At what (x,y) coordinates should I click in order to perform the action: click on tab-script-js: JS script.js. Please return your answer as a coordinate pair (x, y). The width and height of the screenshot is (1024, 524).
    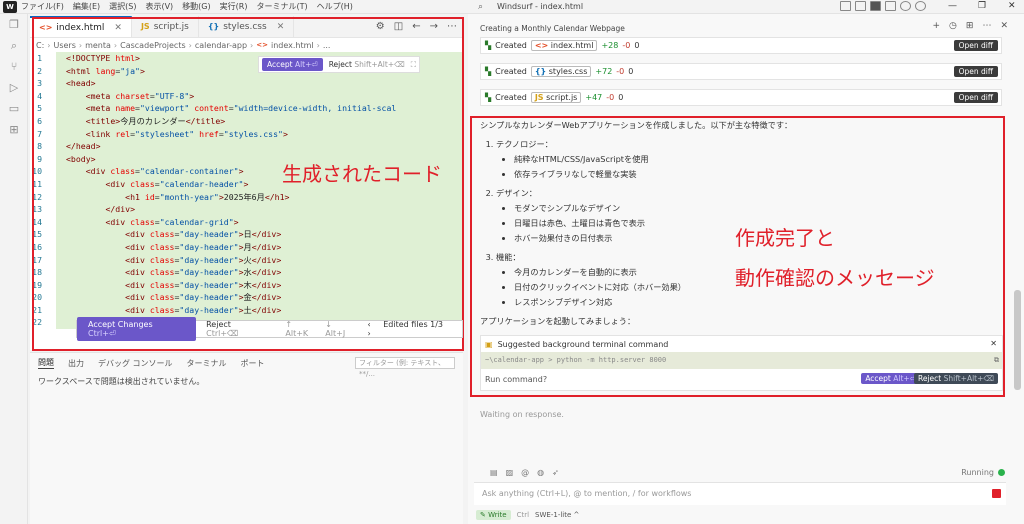
    Looking at the image, I should click on (165, 26).